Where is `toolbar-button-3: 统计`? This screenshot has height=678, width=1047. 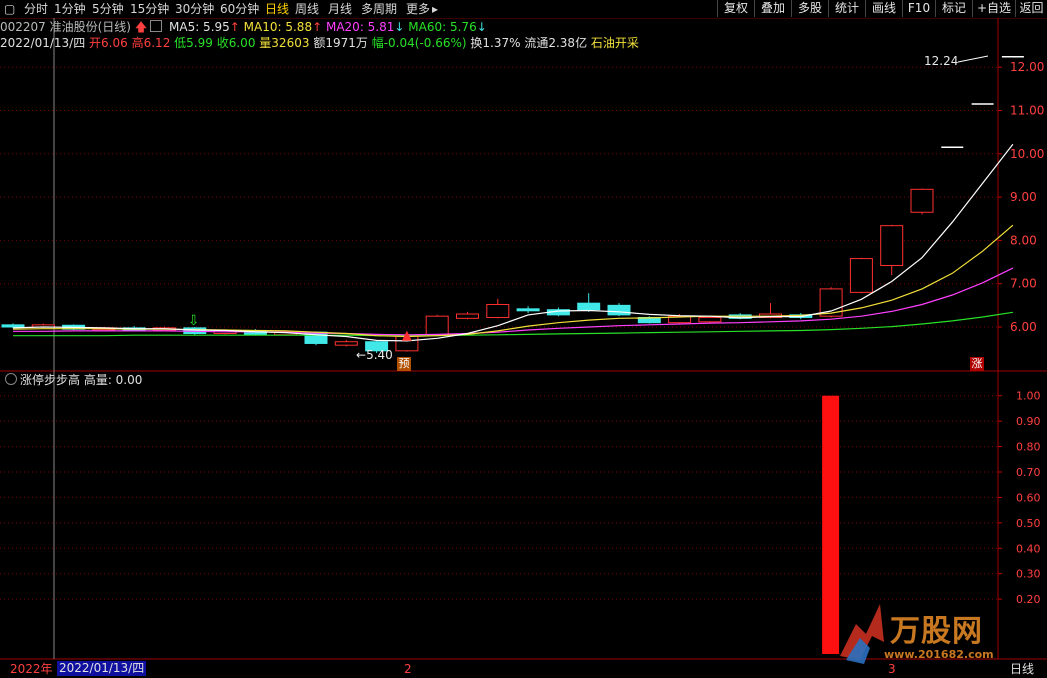 toolbar-button-3: 统计 is located at coordinates (846, 8).